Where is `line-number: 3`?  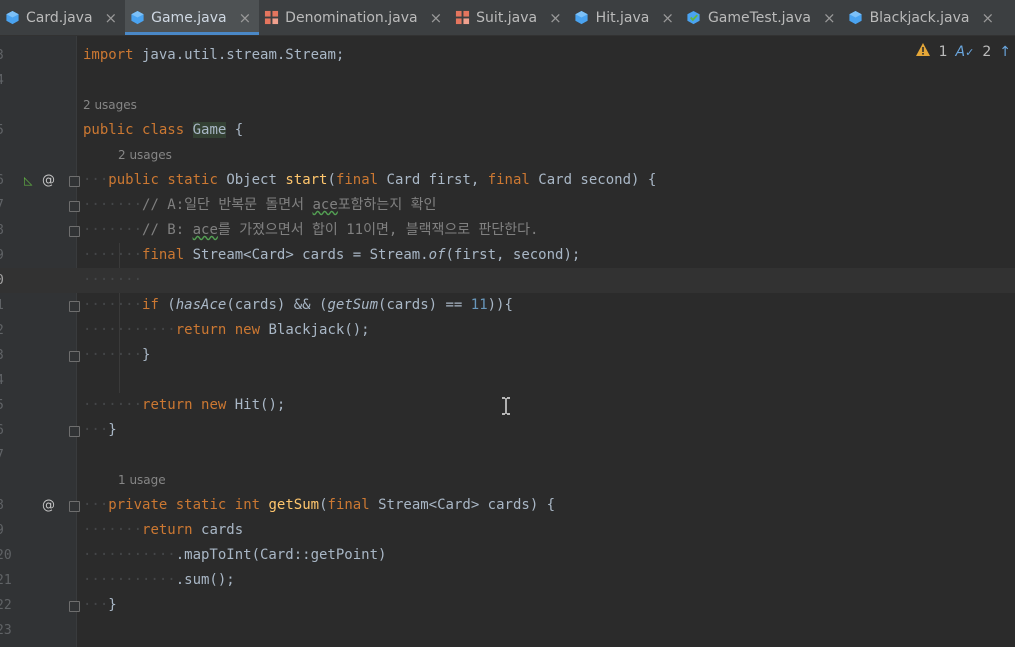 line-number: 3 is located at coordinates (5, 355).